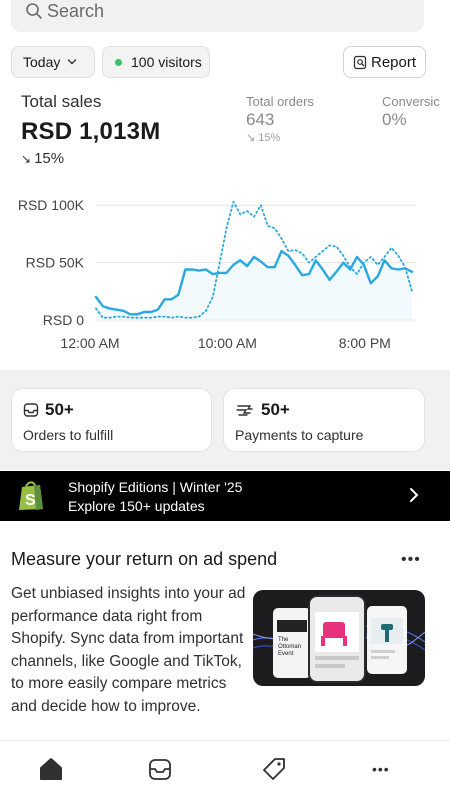 This screenshot has width=450, height=800. I want to click on series-area-fill, so click(254, 285).